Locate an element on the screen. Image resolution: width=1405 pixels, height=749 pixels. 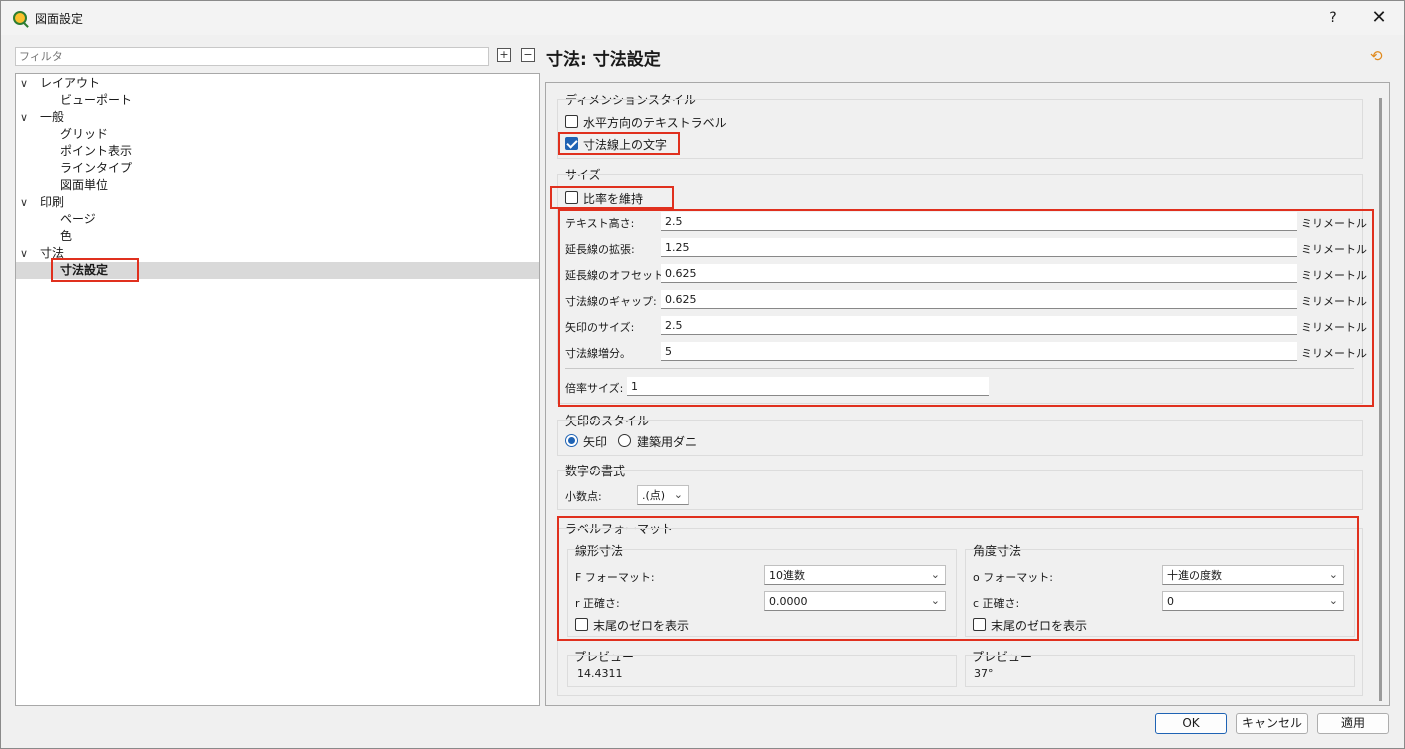
dimension-gap-unit: ミリメートル is located at coordinates (1334, 301).